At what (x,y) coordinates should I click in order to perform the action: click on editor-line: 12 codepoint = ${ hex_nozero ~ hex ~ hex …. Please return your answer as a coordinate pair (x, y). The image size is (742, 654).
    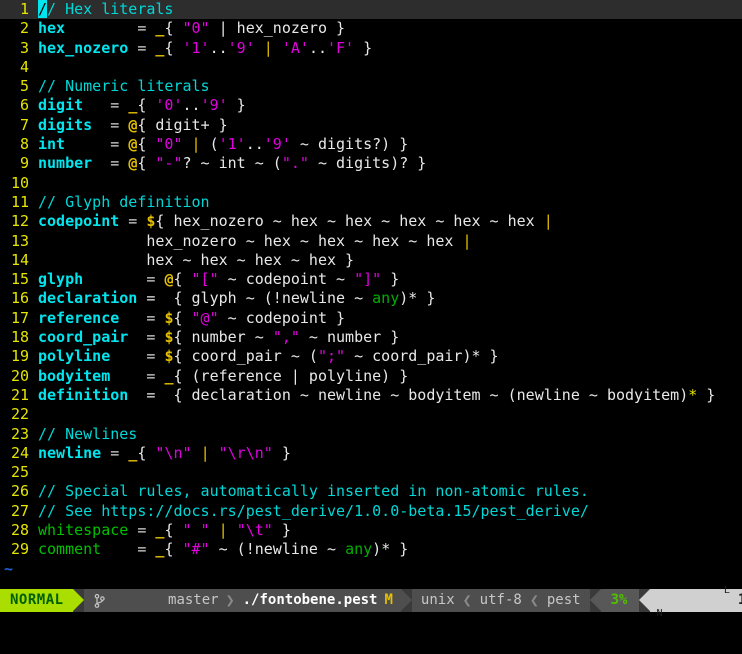
    Looking at the image, I should click on (371, 221).